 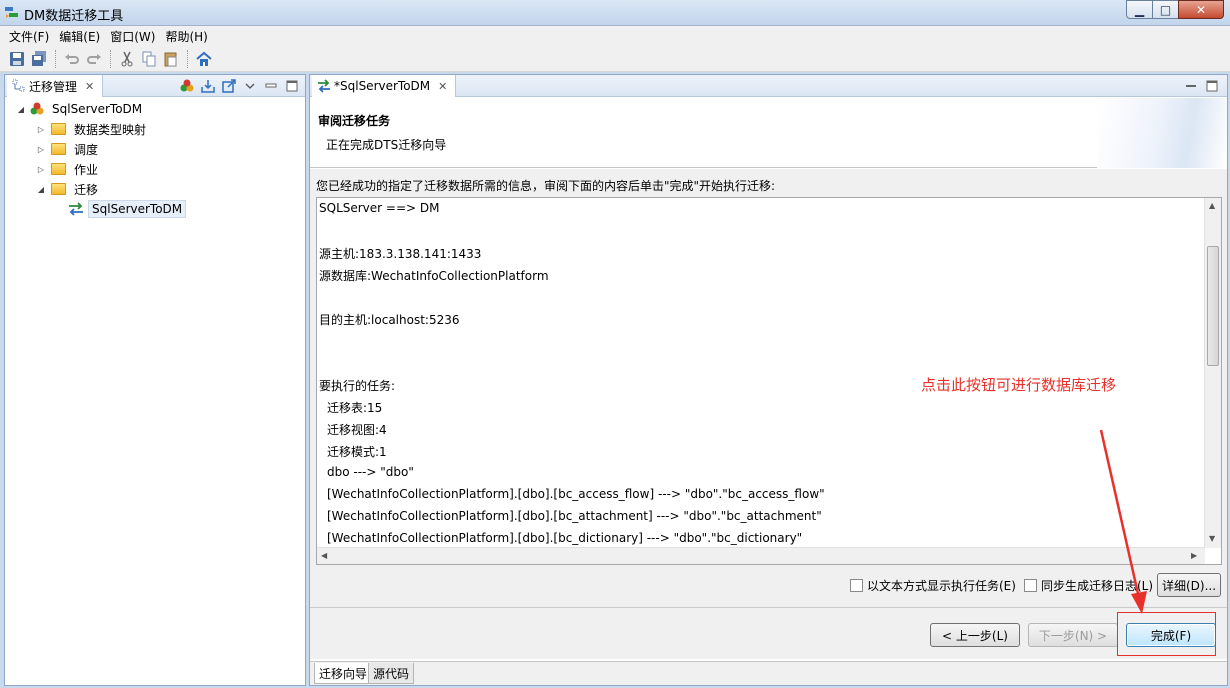 What do you see at coordinates (1194, 555) in the screenshot?
I see `scroll-right-icon: ▶` at bounding box center [1194, 555].